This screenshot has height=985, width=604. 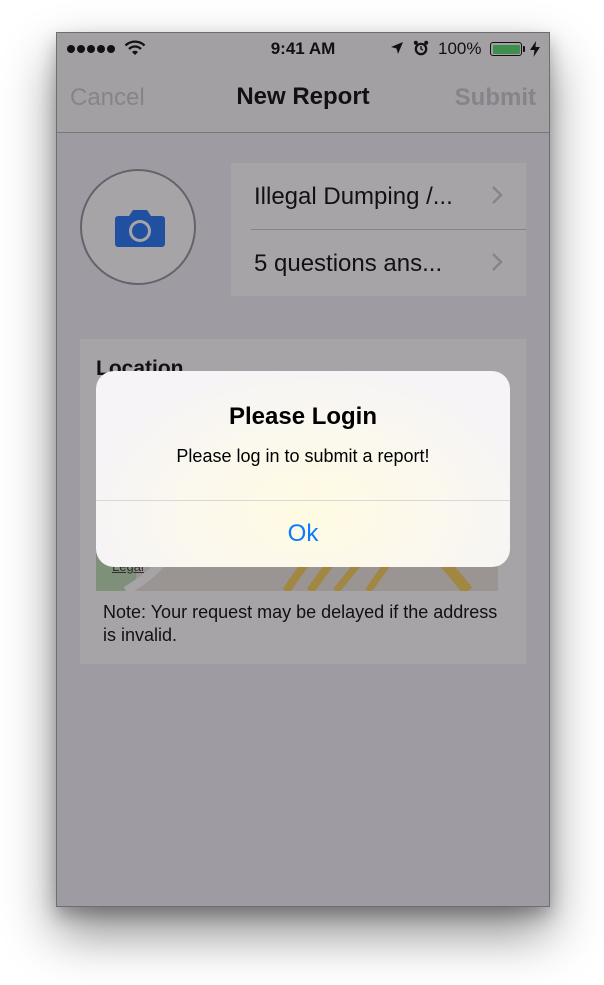 I want to click on ok-button: Ok, so click(x=303, y=534).